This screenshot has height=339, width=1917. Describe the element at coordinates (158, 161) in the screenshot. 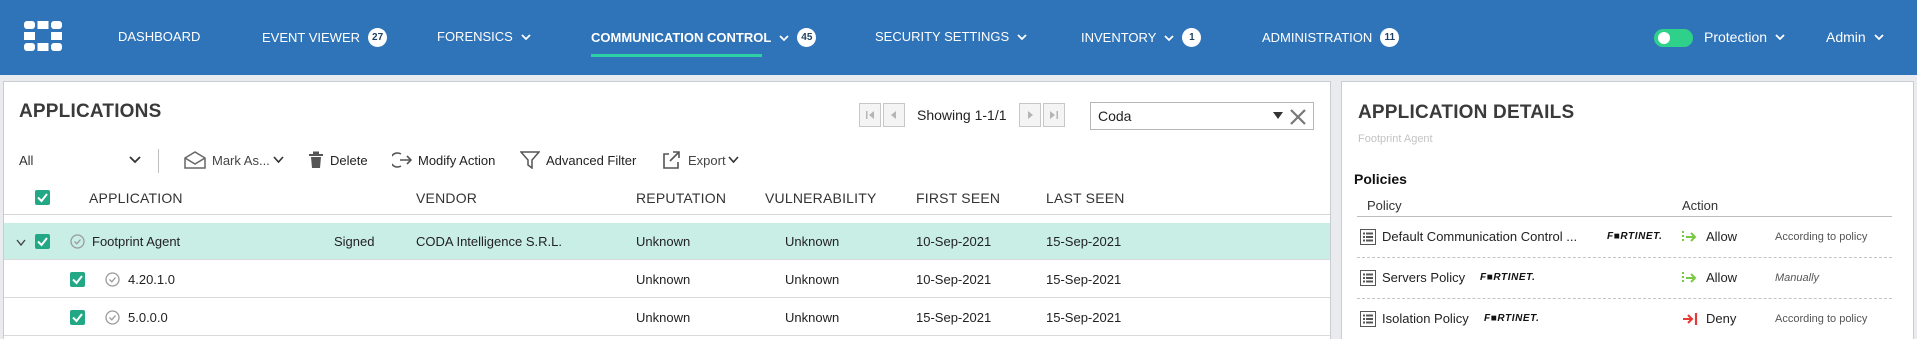

I see `toolbar-divider` at that location.